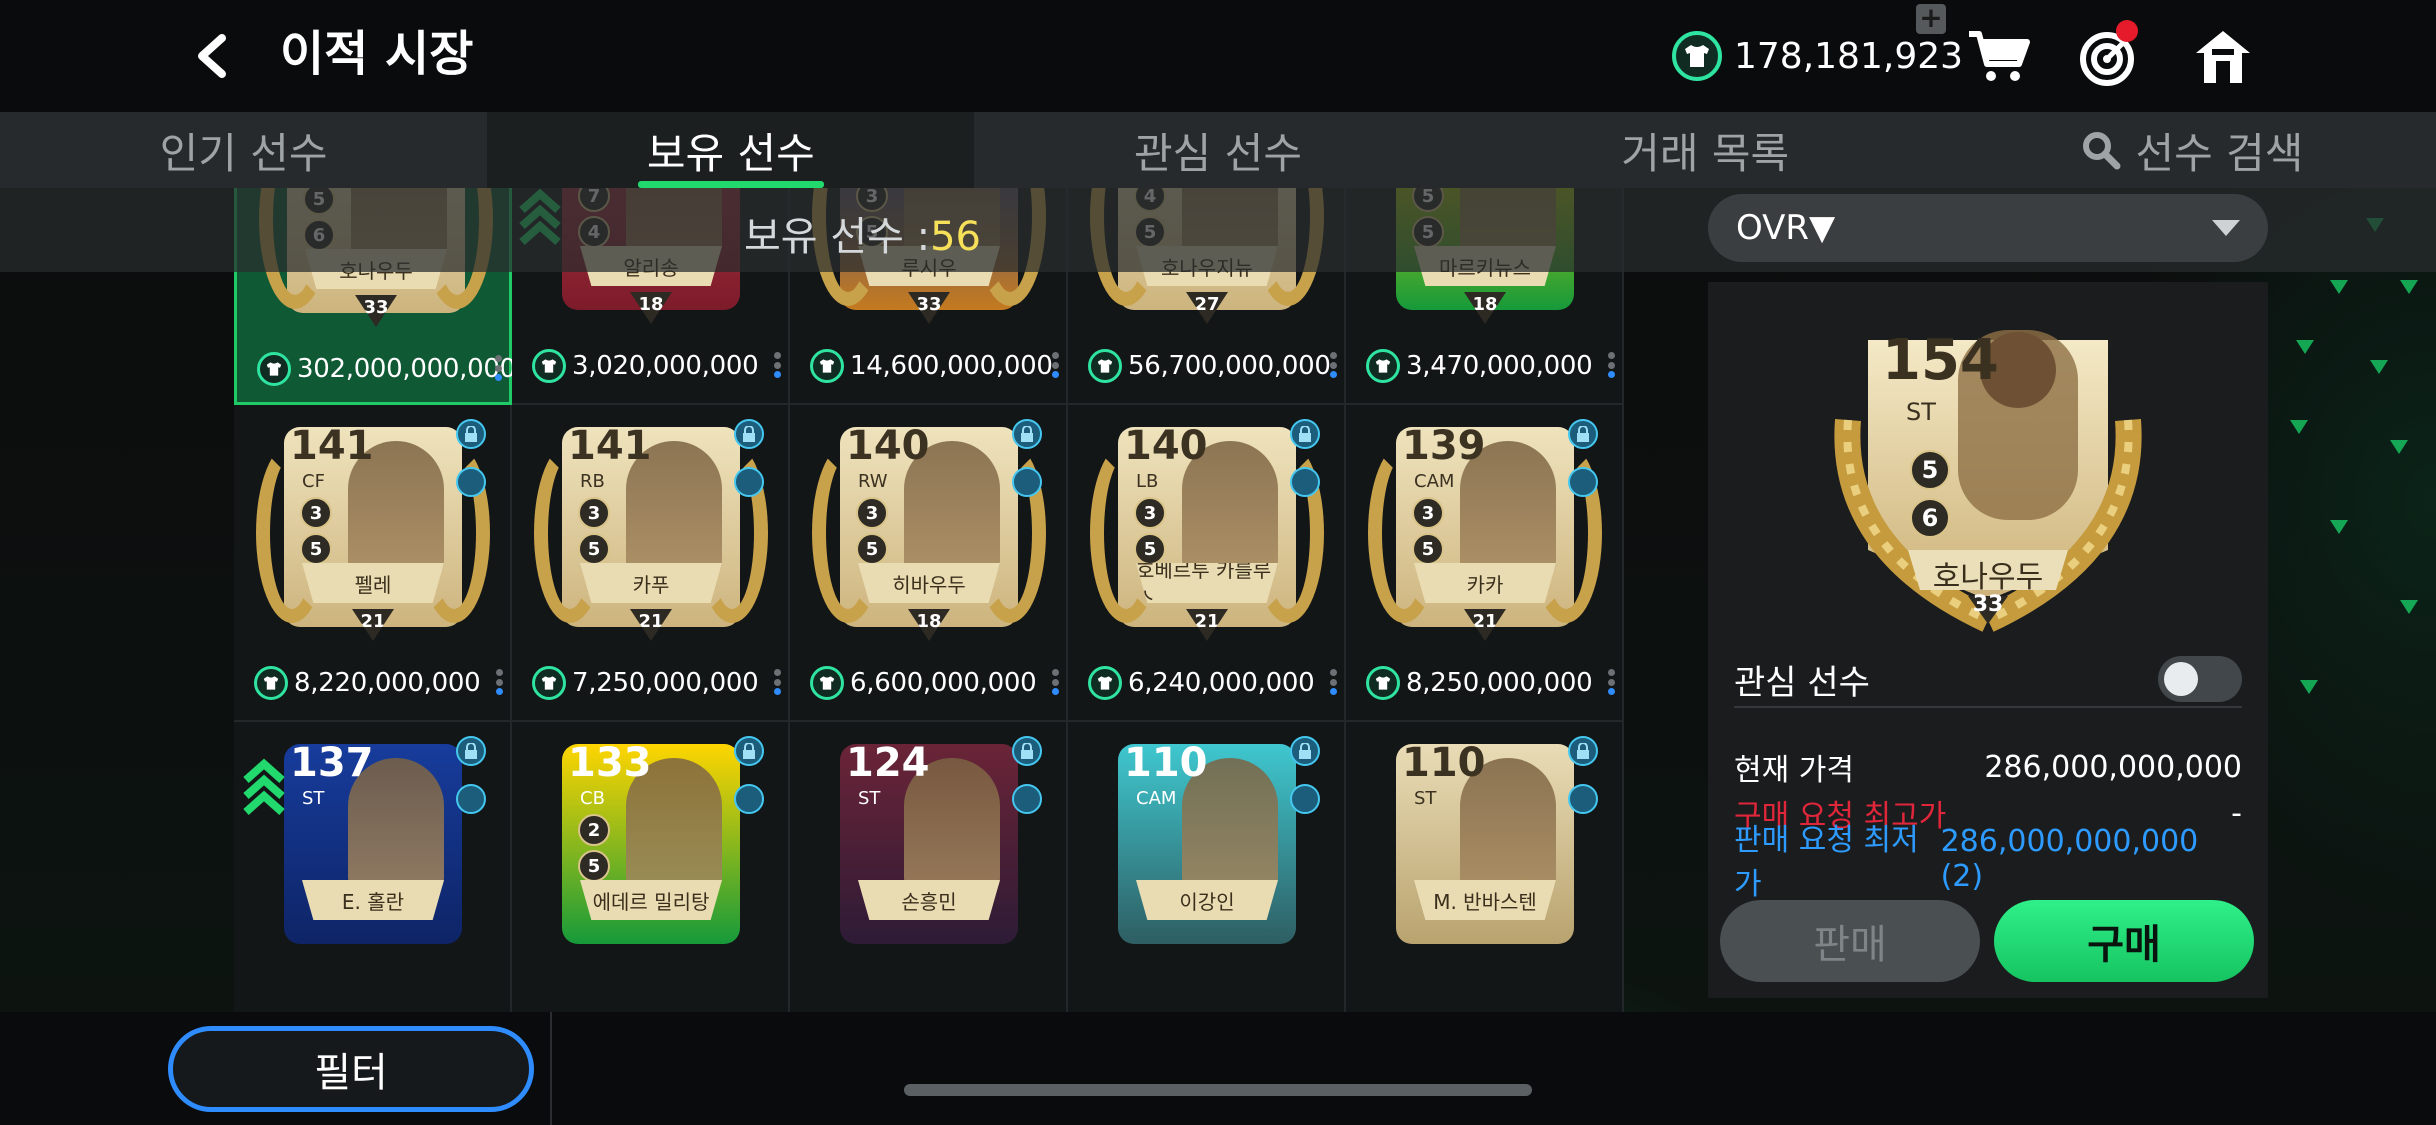 Image resolution: width=2436 pixels, height=1125 pixels. Describe the element at coordinates (1207, 845) in the screenshot. I see `card-art: 110 CAM 이강인` at that location.